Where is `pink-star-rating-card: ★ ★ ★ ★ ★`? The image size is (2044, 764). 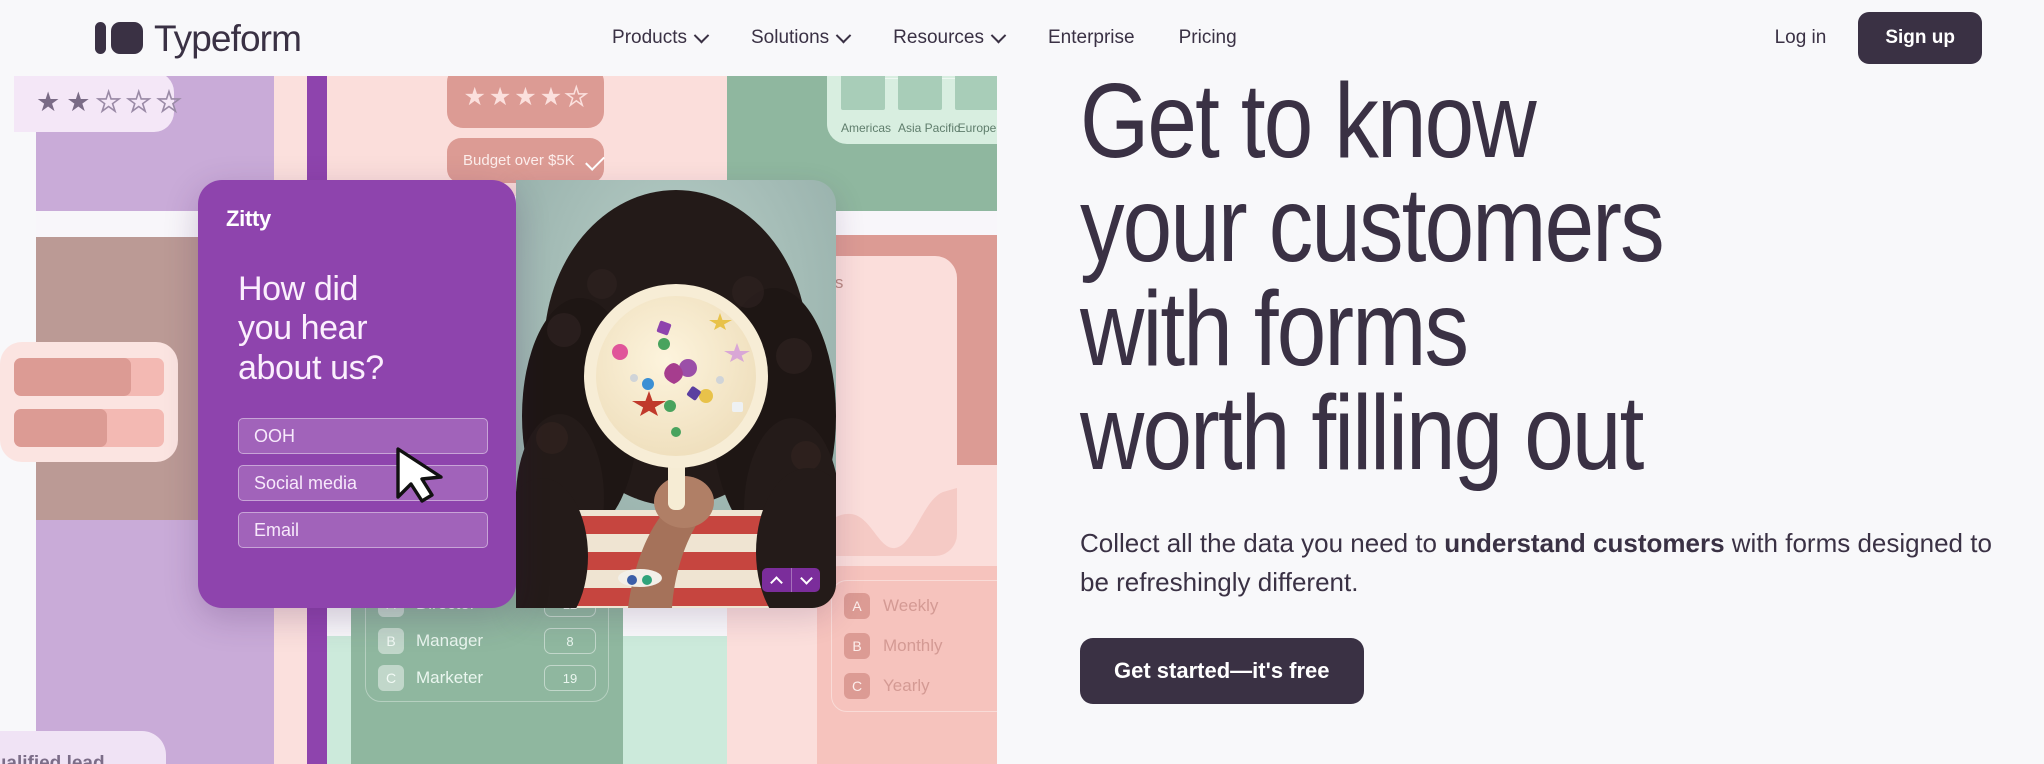 pink-star-rating-card: ★ ★ ★ ★ ★ is located at coordinates (525, 102).